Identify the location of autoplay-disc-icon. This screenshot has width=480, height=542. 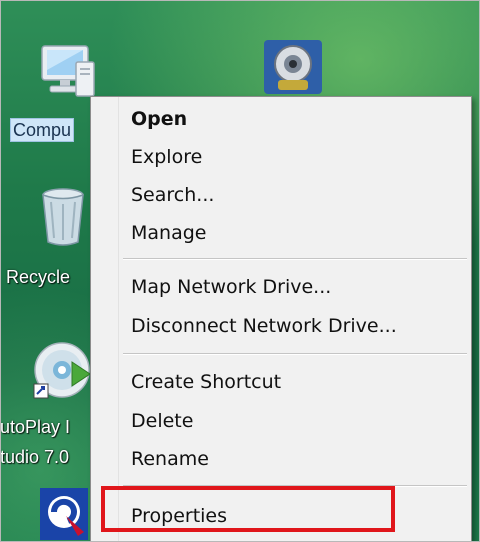
(63, 371).